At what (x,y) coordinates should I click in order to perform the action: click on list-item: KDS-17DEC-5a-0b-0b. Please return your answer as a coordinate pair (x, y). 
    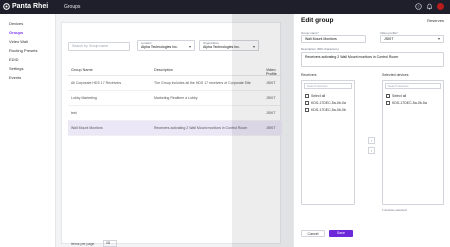
    Looking at the image, I should click on (325, 110).